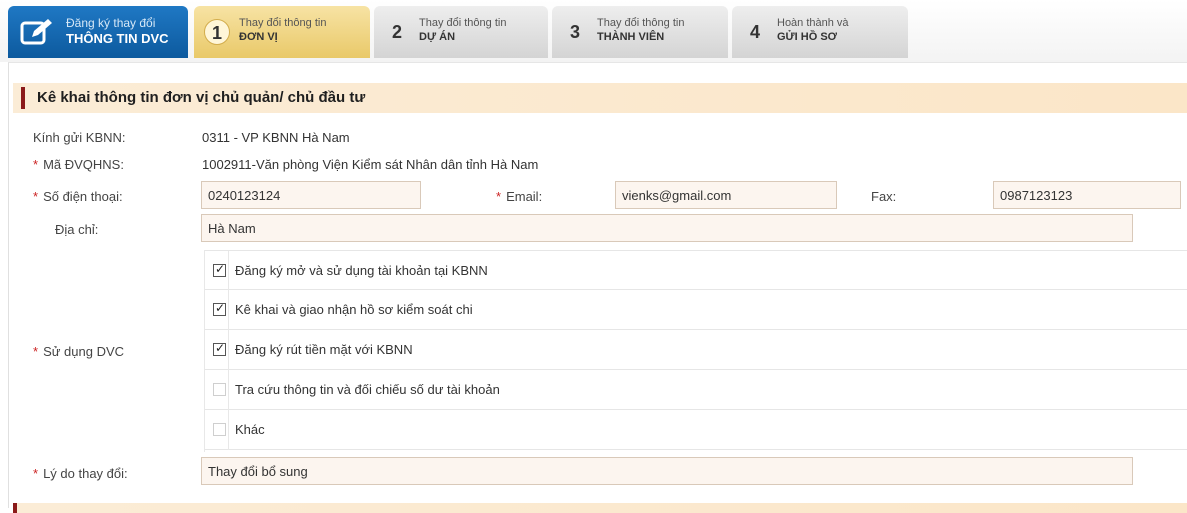  I want to click on step-tab-3: 3 Thay đổi thông tin THÀNH VIÊN, so click(640, 32).